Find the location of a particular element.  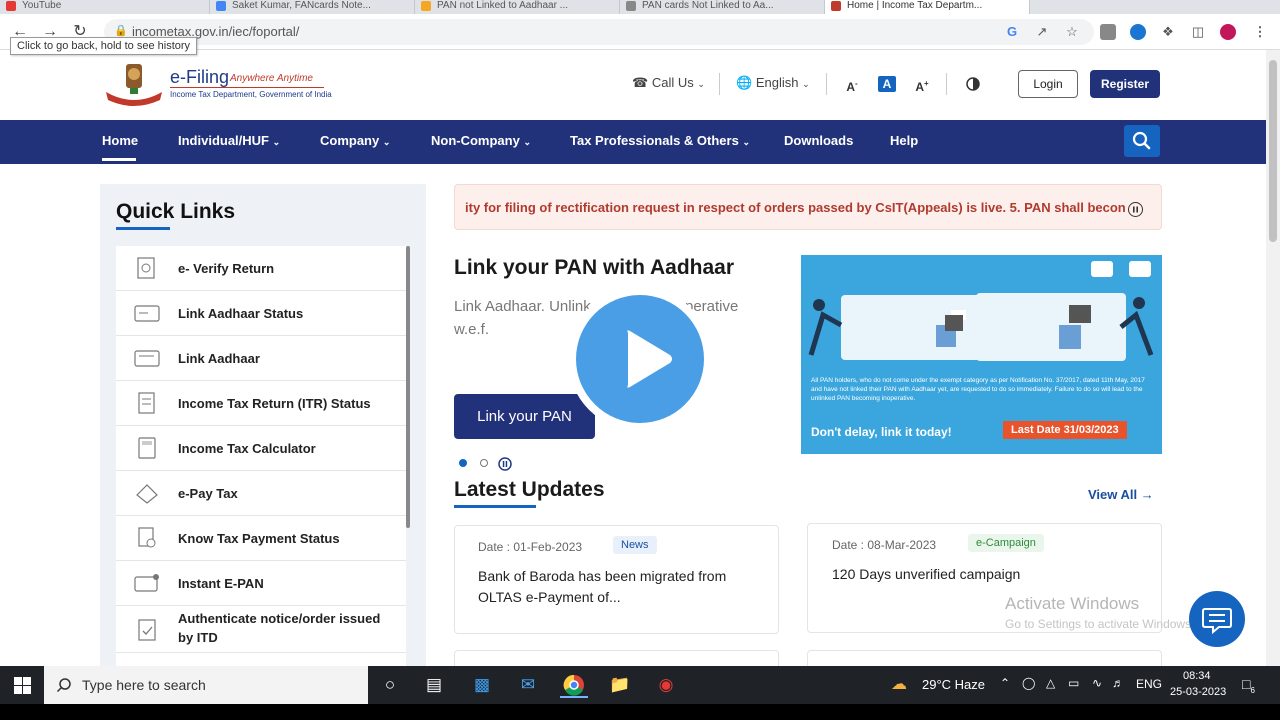

authenticate-icon is located at coordinates (147, 630).